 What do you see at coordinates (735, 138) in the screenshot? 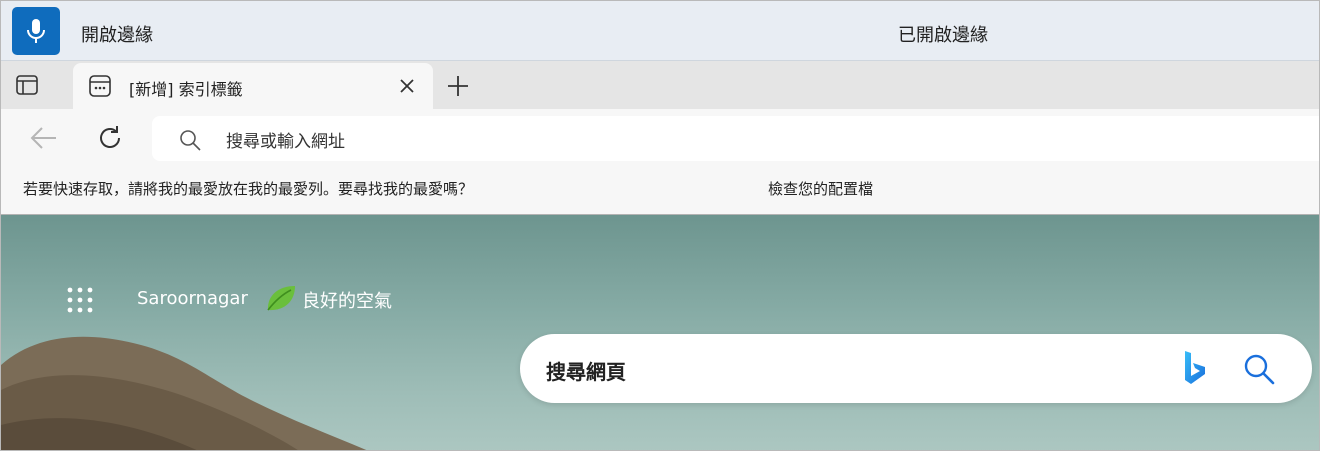
I see `address-bar: 搜尋或輸入網址` at bounding box center [735, 138].